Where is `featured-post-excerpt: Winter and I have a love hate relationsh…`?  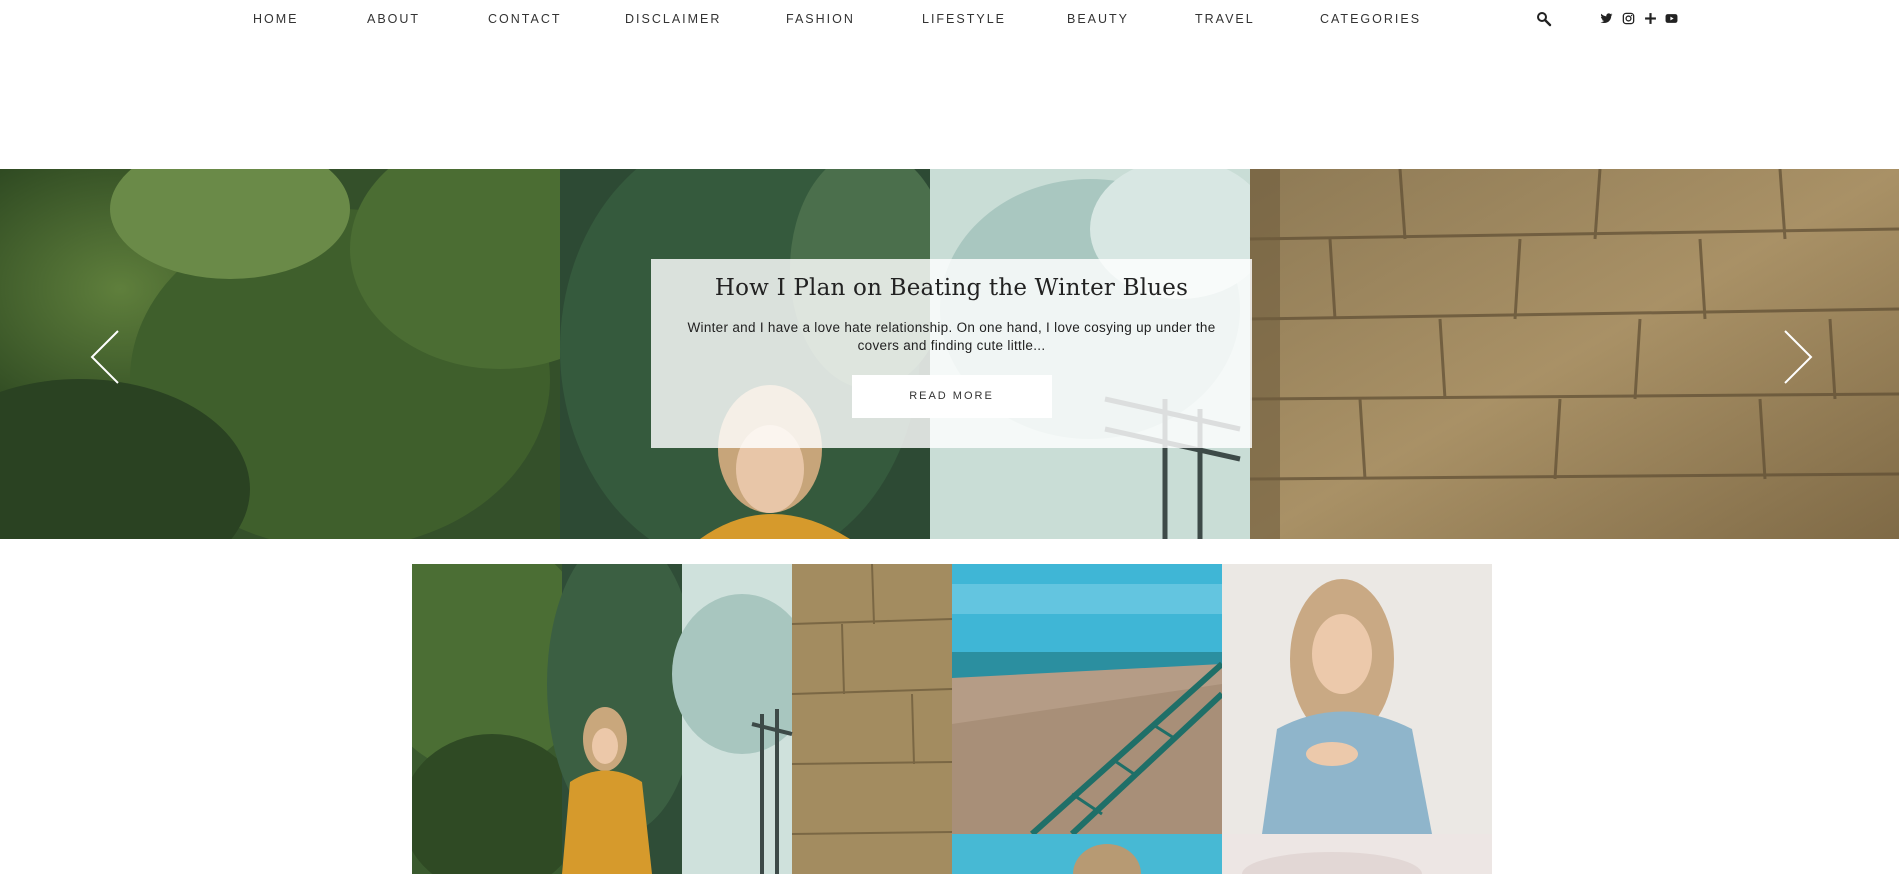 featured-post-excerpt: Winter and I have a love hate relationsh… is located at coordinates (951, 336).